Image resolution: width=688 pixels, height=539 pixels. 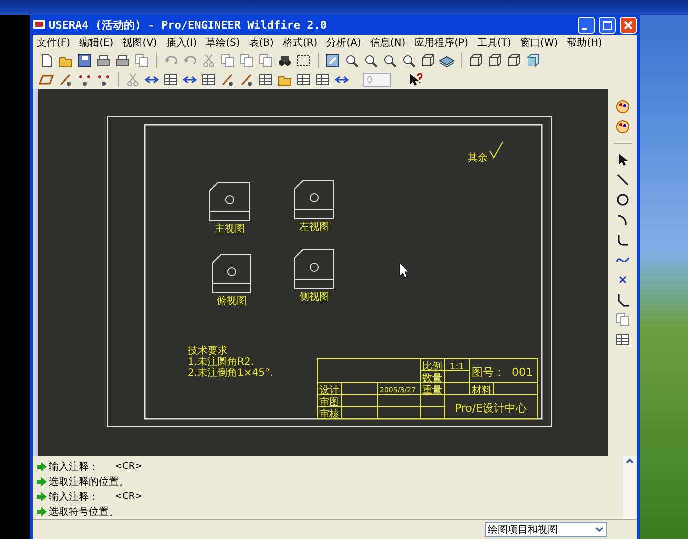 I want to click on technical-note: 技术要求, so click(x=208, y=351).